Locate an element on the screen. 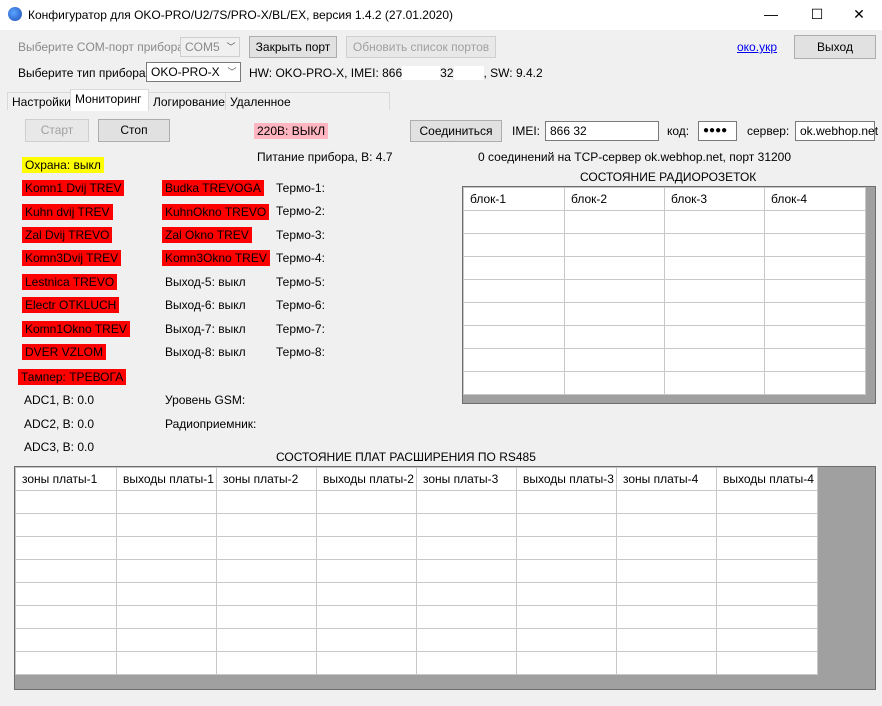  tab-settings: Настройки is located at coordinates (39, 101).